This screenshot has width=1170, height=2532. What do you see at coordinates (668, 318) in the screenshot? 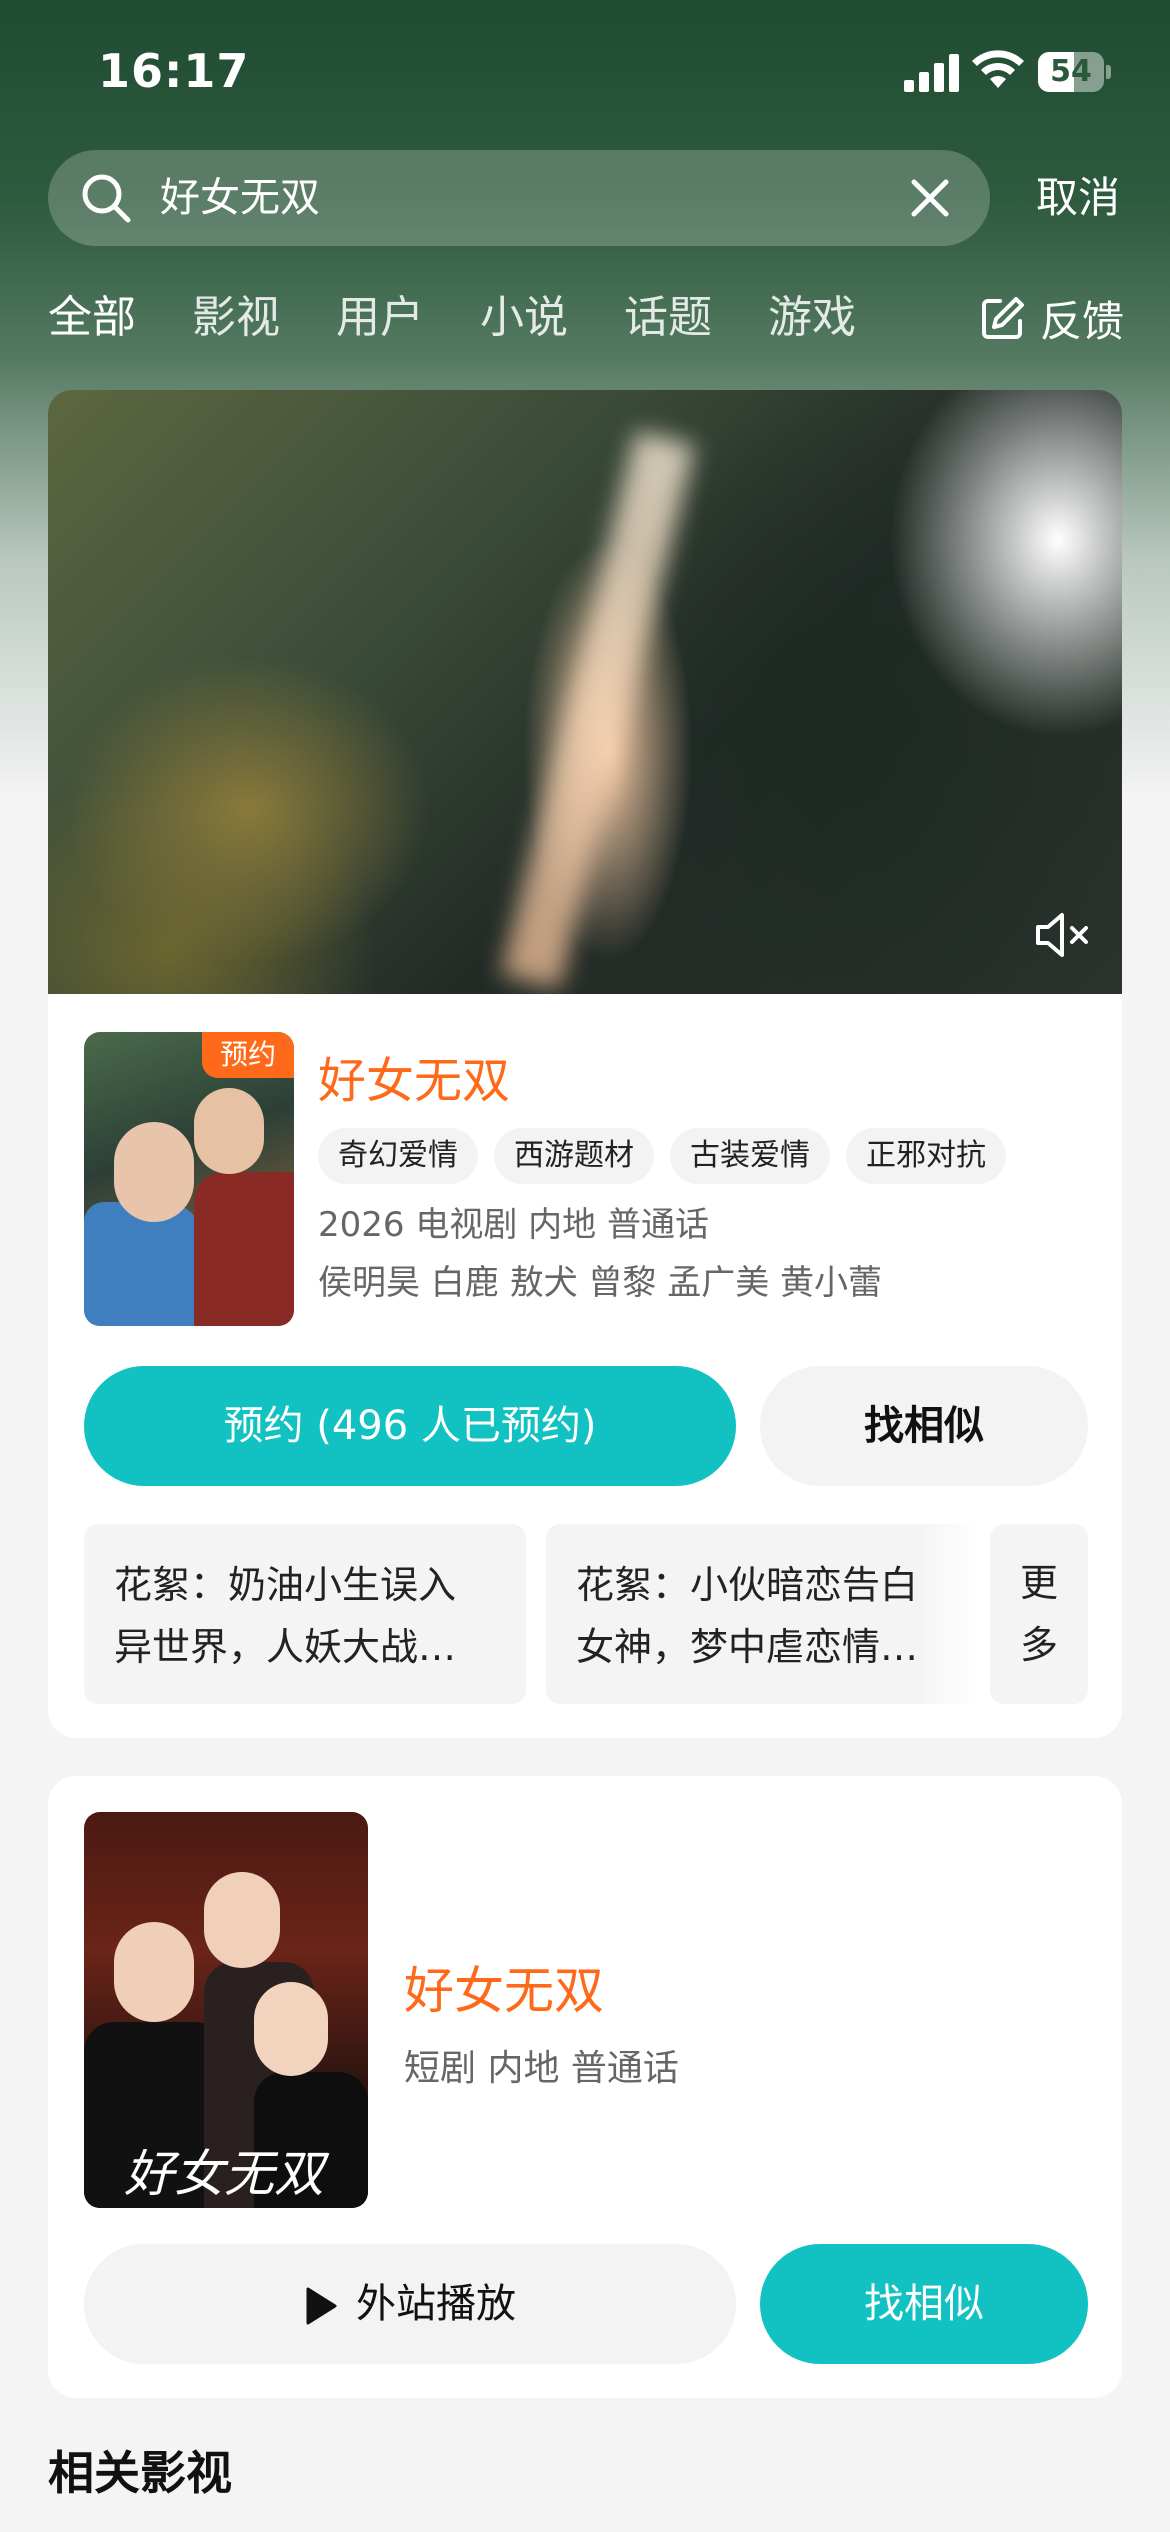
I see `tab-topics: 话题` at bounding box center [668, 318].